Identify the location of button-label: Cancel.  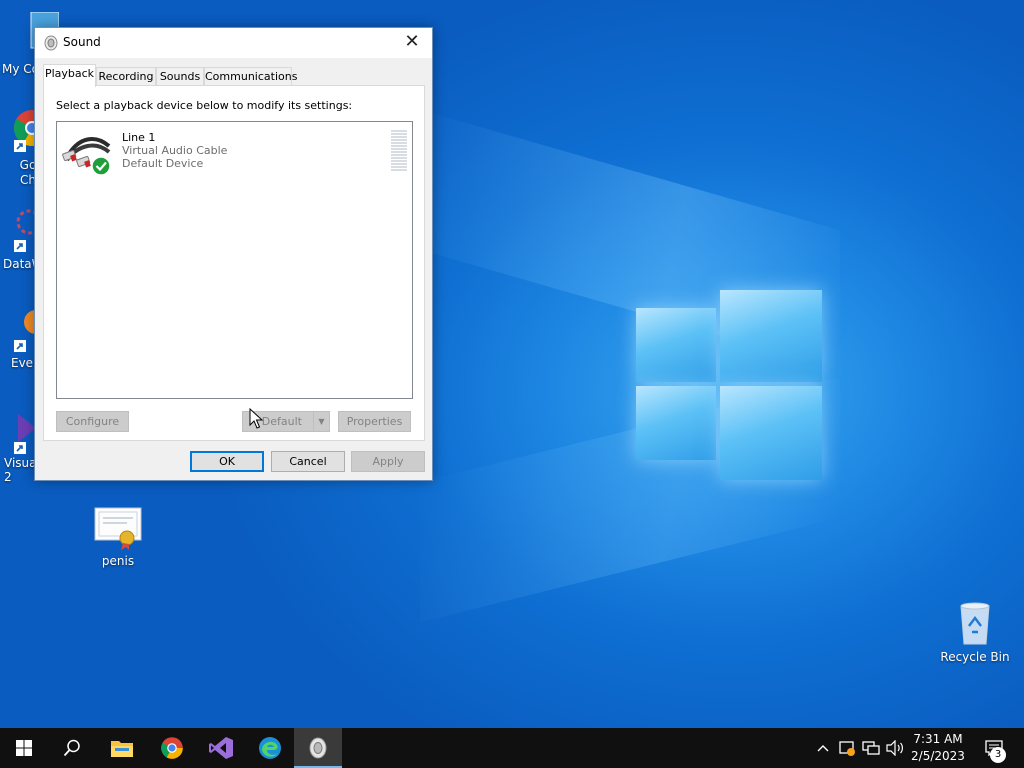
(308, 461).